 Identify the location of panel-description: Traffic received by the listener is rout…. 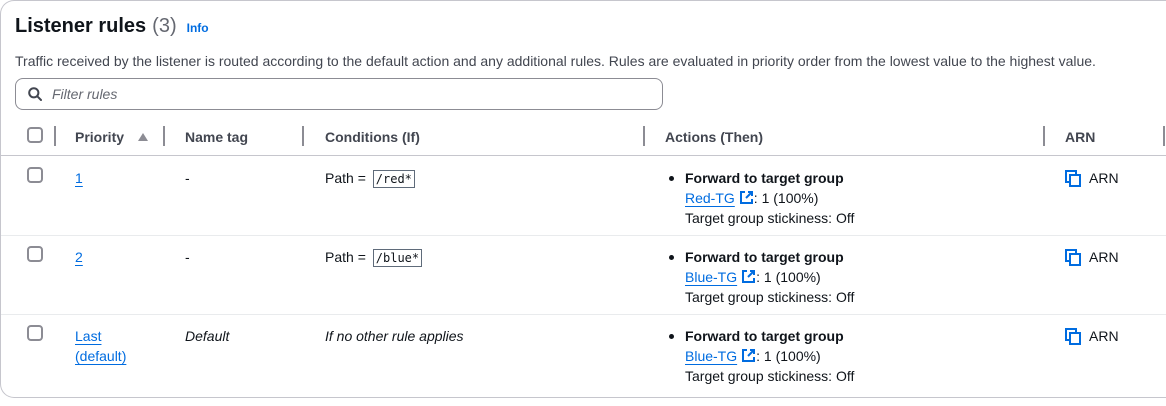
(555, 61).